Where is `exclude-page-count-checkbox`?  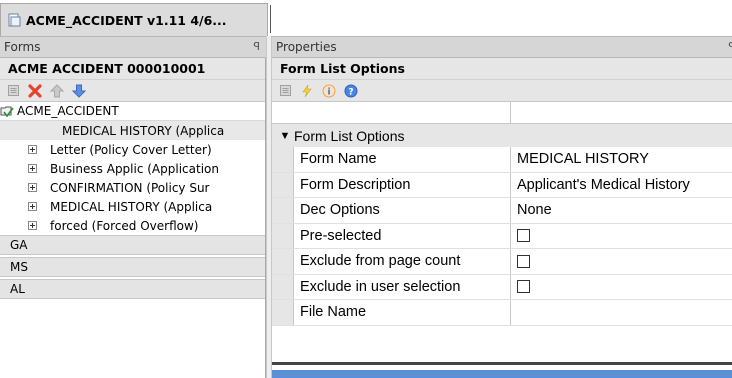
exclude-page-count-checkbox is located at coordinates (523, 261).